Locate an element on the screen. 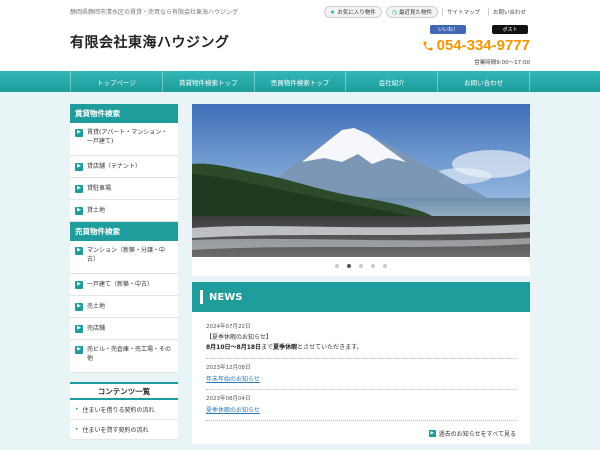 This screenshot has width=600, height=450. contents-item-label: 住まいを貸す契約の流れ is located at coordinates (115, 430).